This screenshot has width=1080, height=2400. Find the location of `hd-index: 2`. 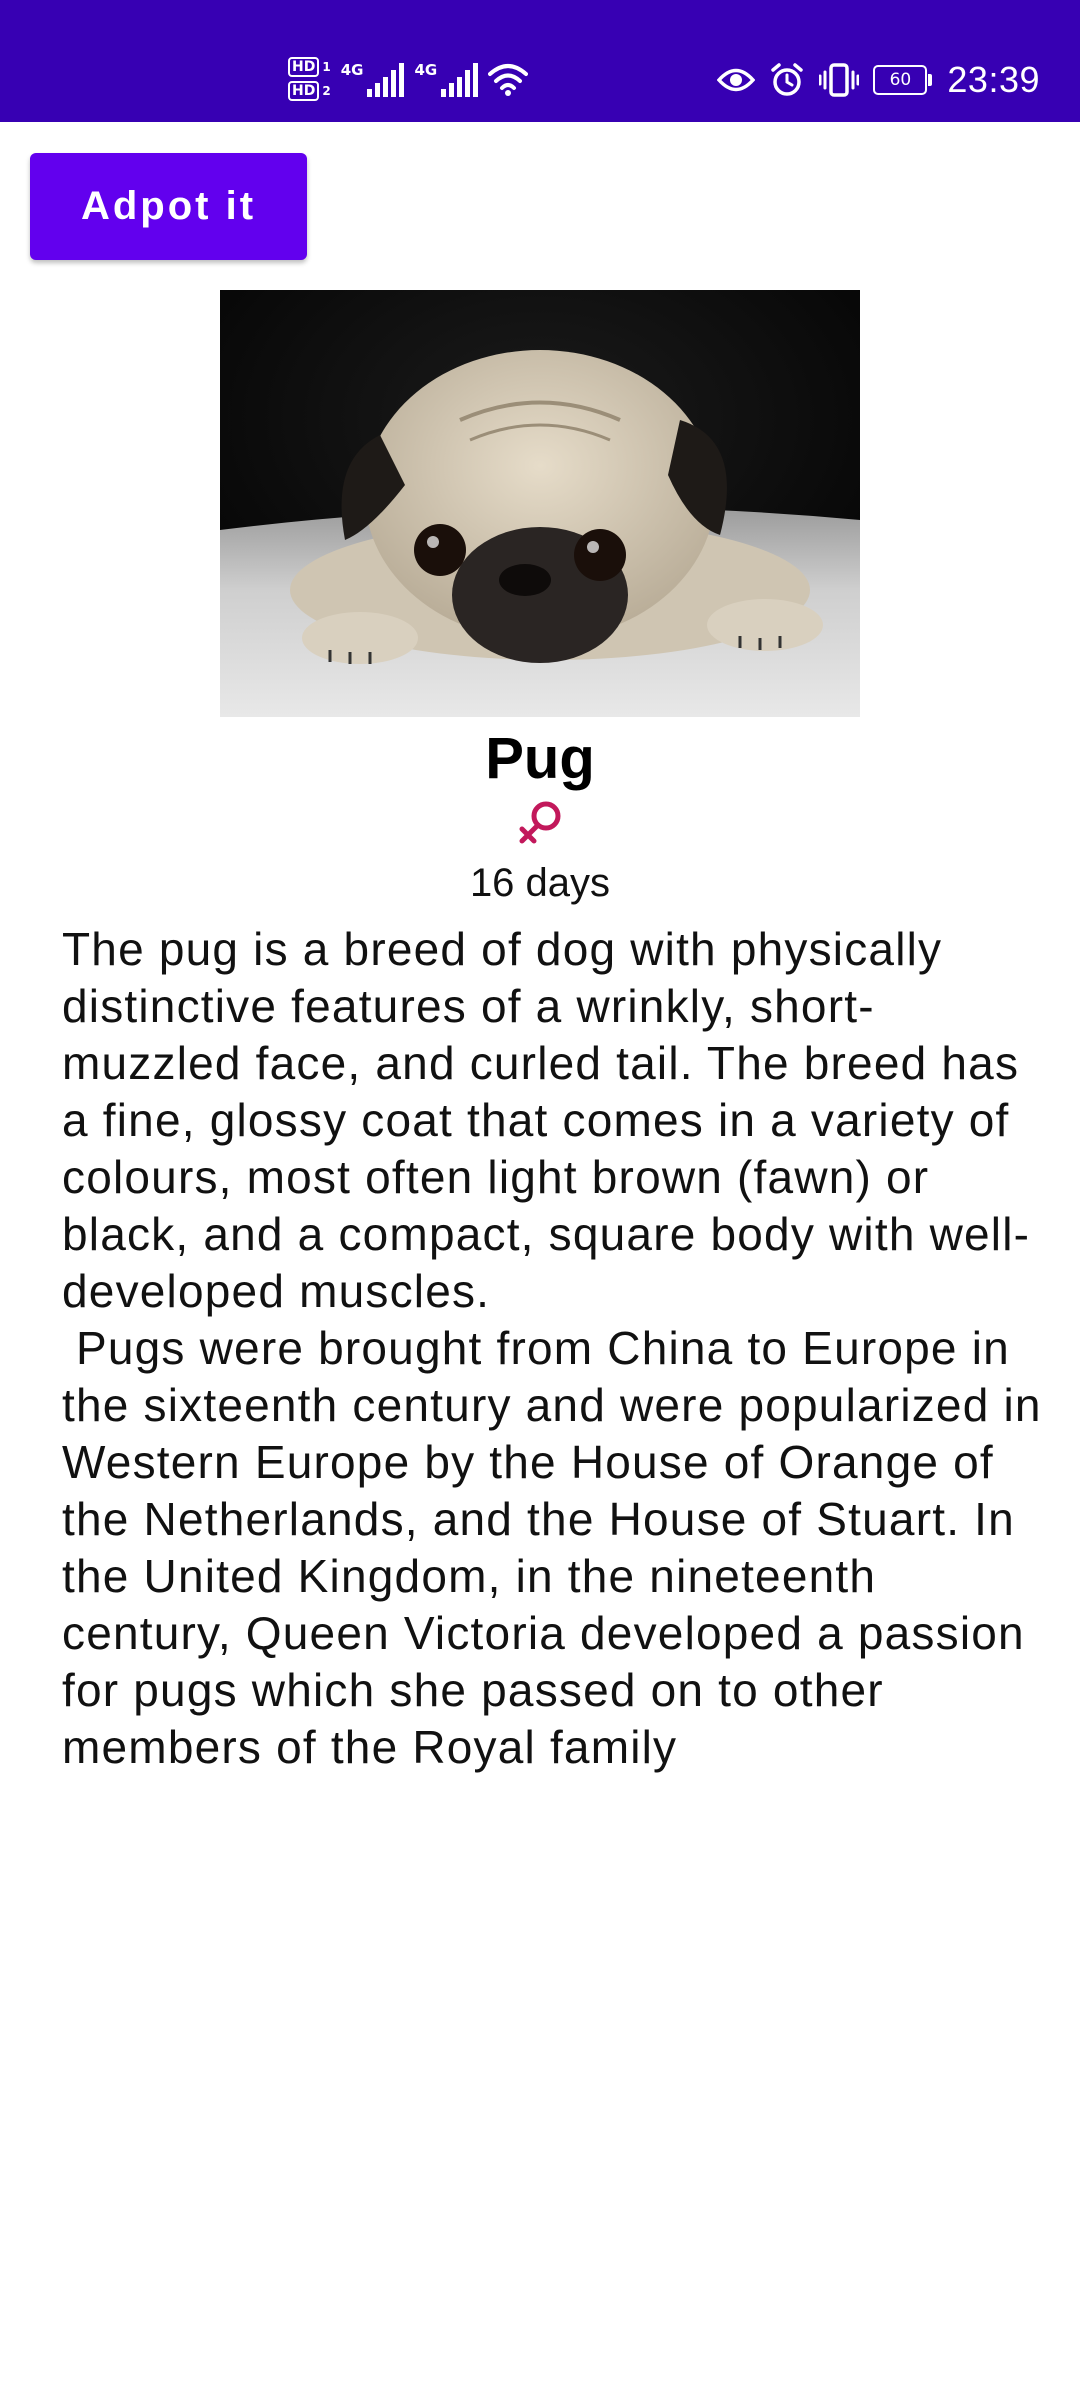

hd-index: 2 is located at coordinates (326, 91).